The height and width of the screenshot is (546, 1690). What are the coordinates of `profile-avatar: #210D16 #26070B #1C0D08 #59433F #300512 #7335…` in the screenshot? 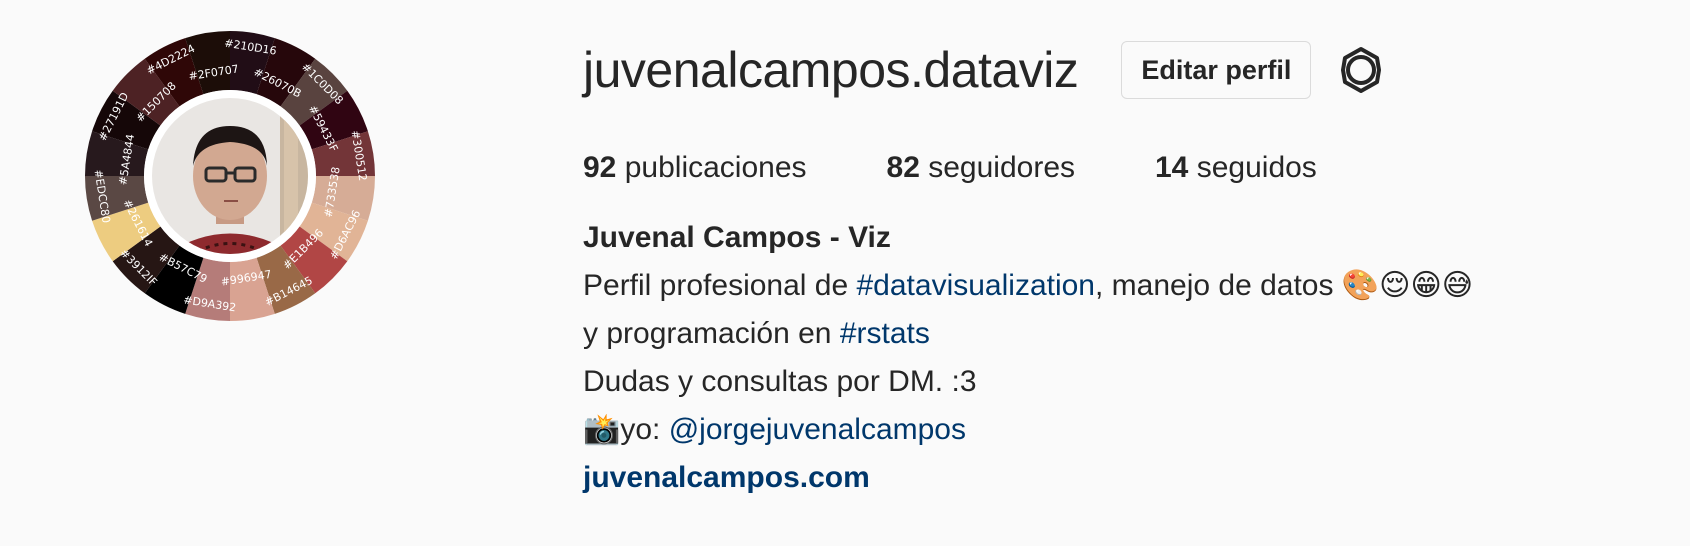 It's located at (230, 176).